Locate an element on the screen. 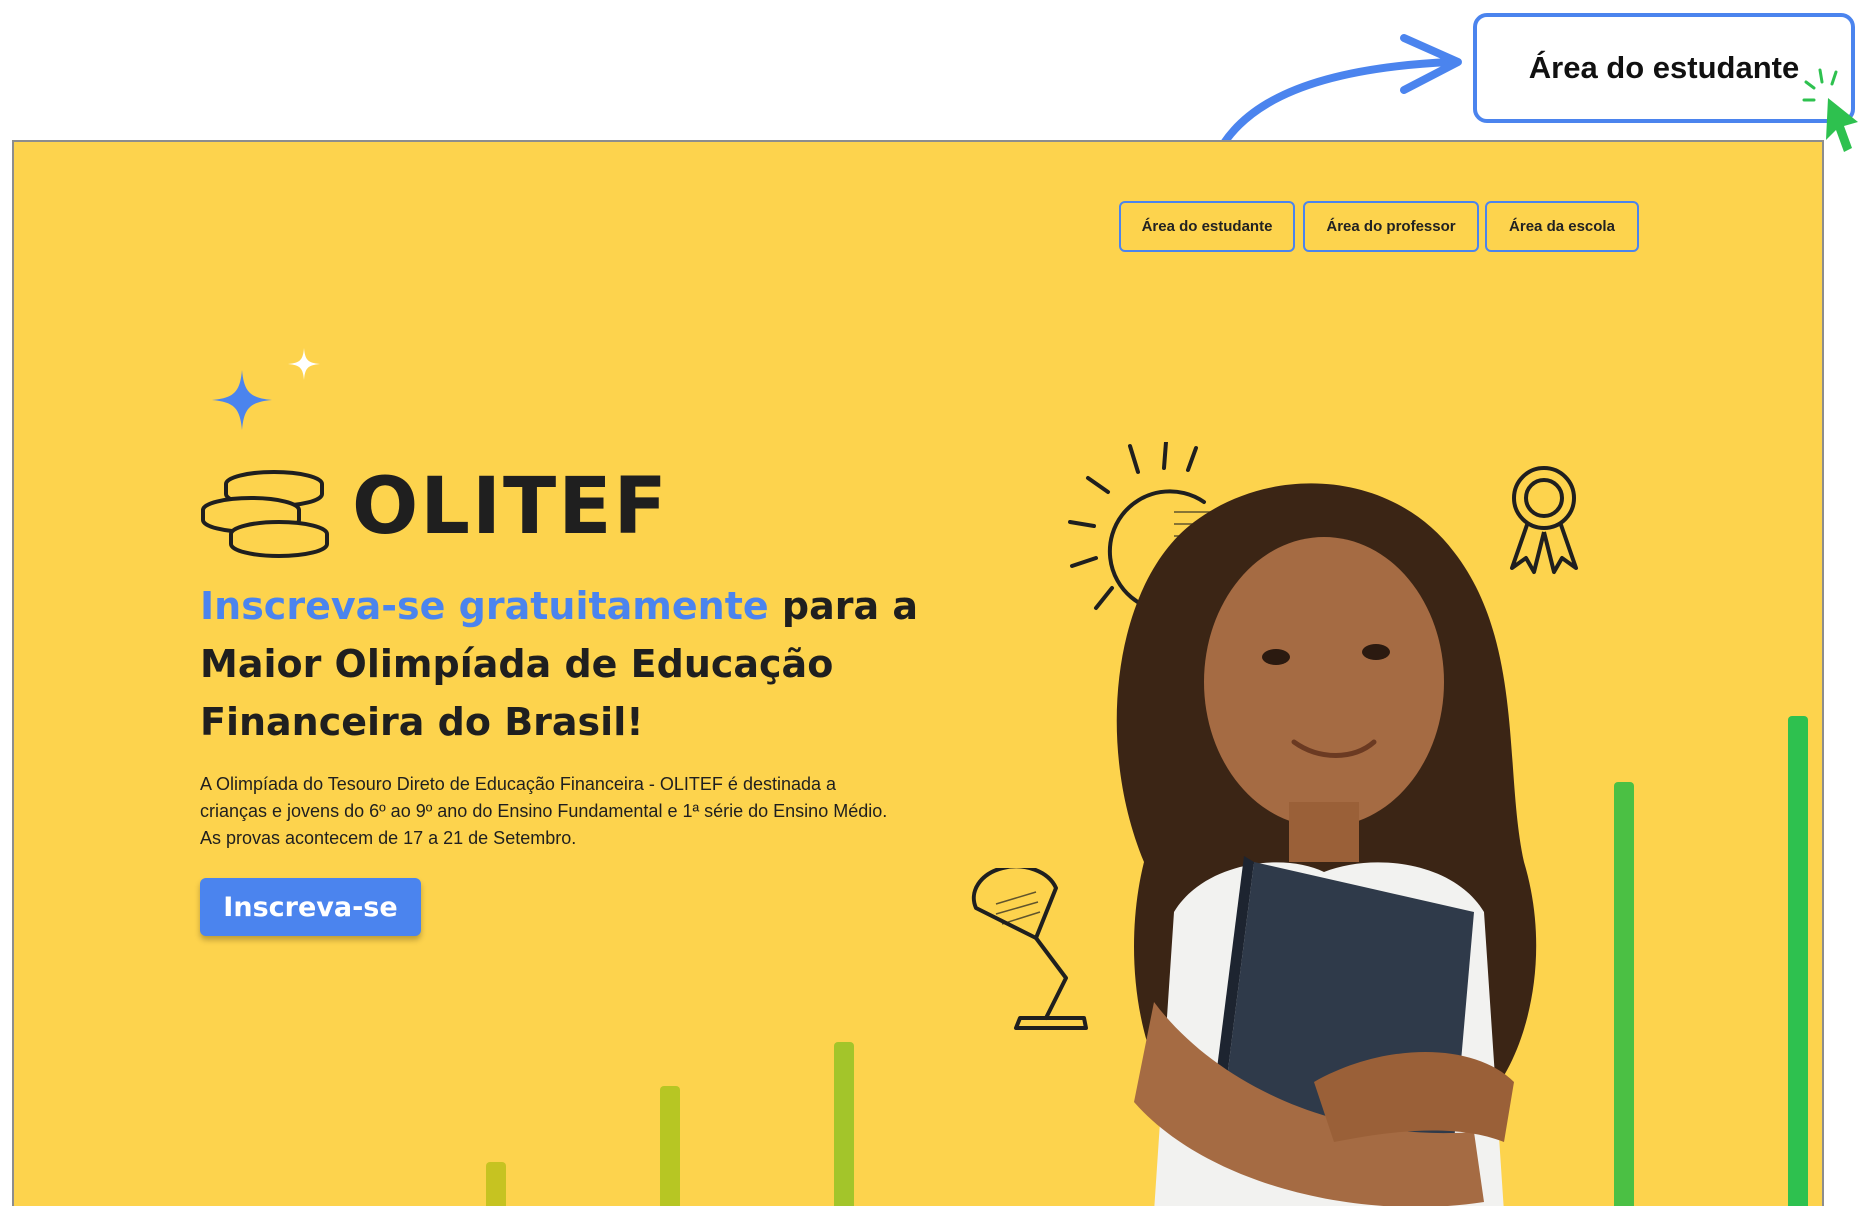 This screenshot has width=1860, height=1206. nav-teacher-area-label: Área do professor is located at coordinates (1391, 226).